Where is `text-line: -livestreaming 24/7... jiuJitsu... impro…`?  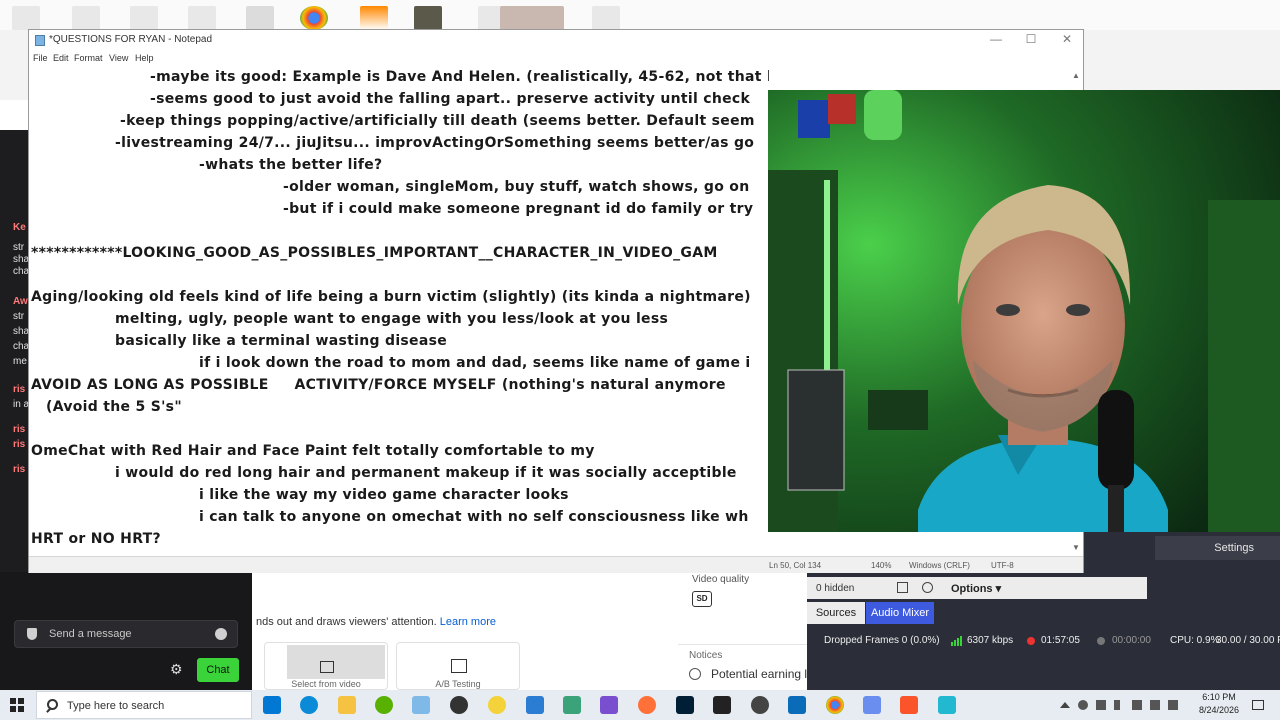
text-line: -livestreaming 24/7... jiuJitsu... impro… is located at coordinates (435, 143).